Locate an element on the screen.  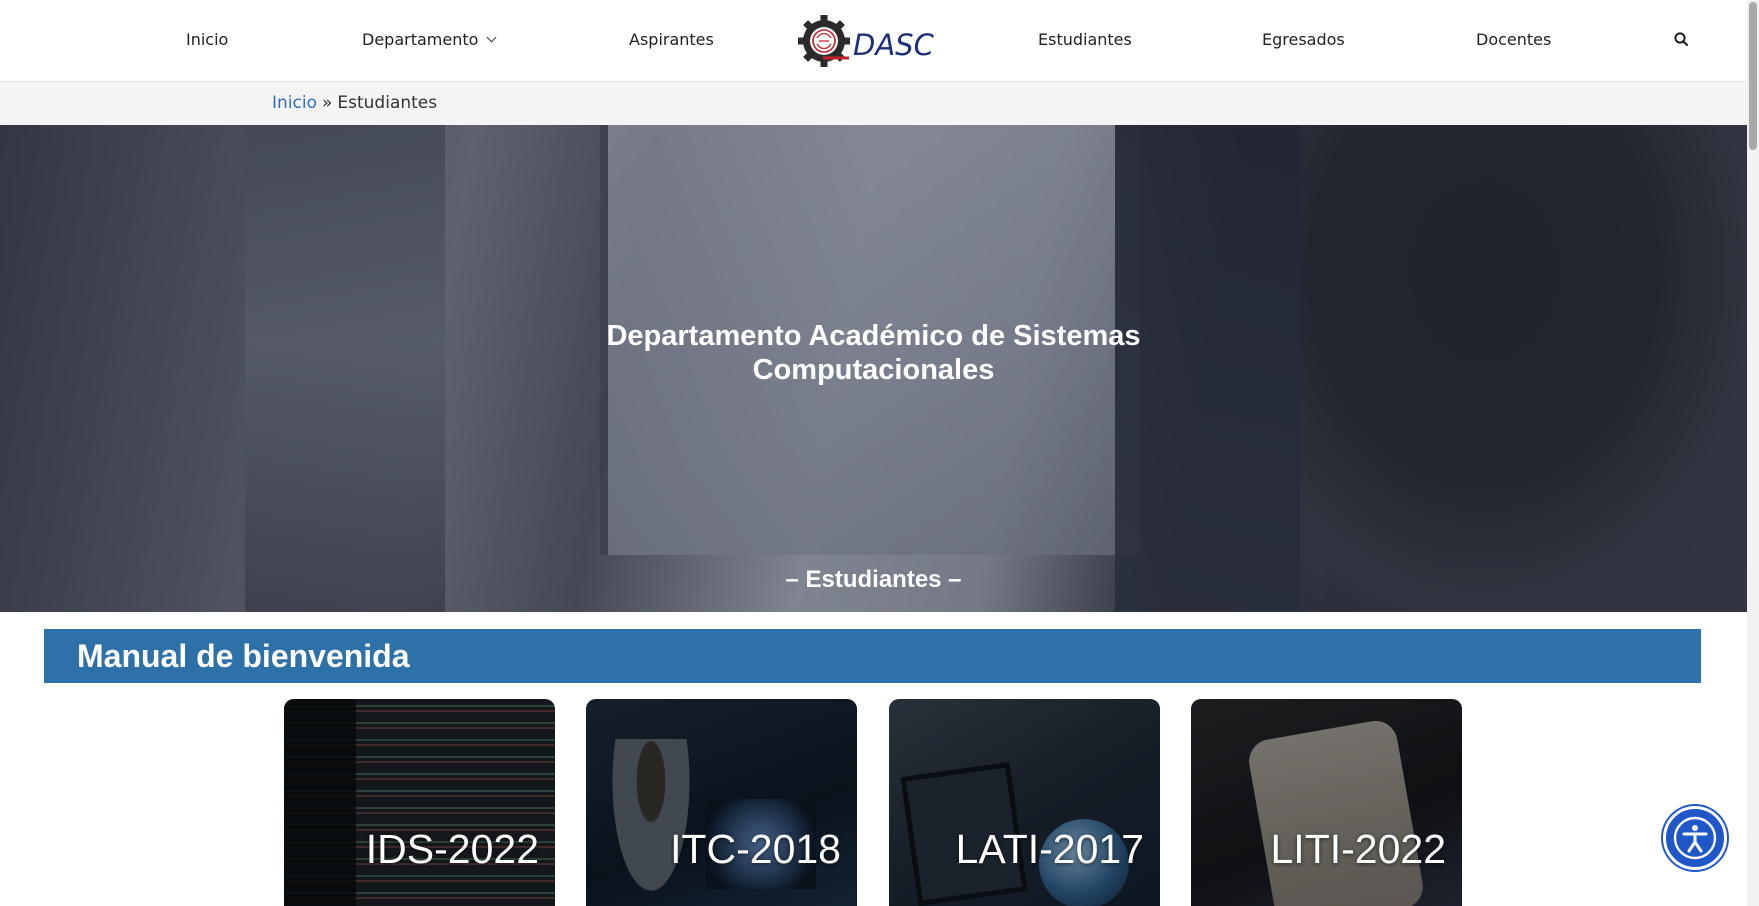
nav-aspirantes: Aspirantes is located at coordinates (671, 40).